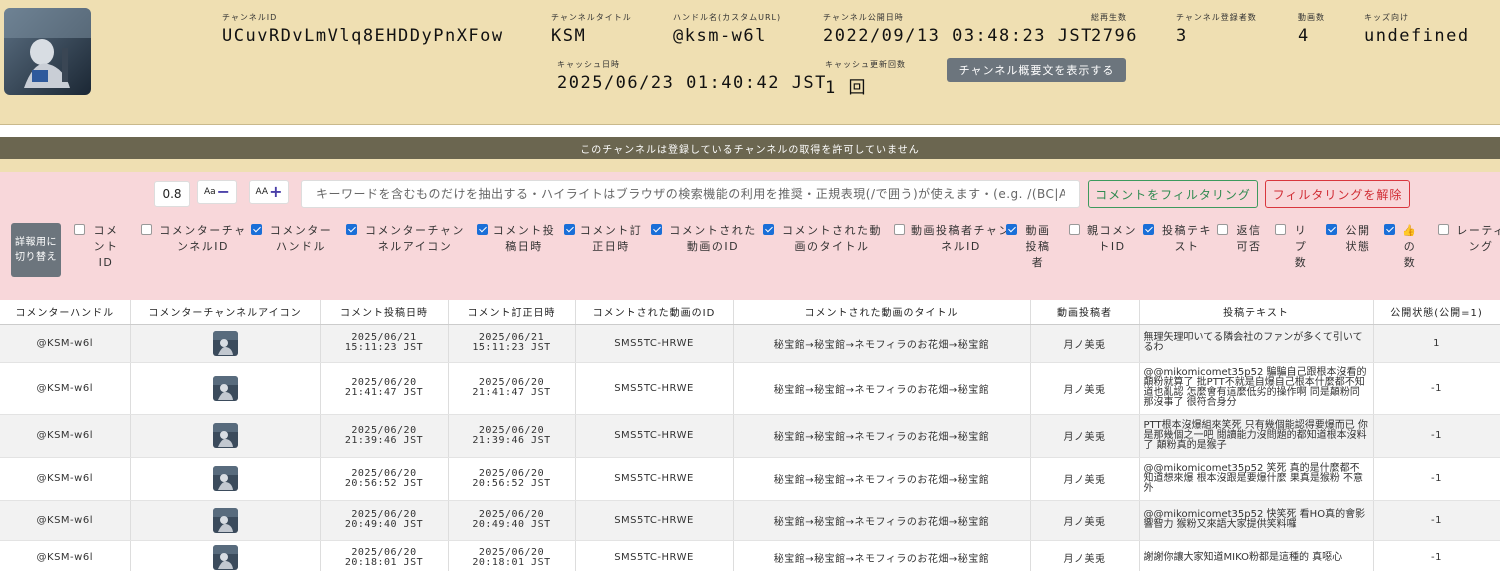  What do you see at coordinates (65, 312) in the screenshot?
I see `header-commenter-handle: コメンターハンドル` at bounding box center [65, 312].